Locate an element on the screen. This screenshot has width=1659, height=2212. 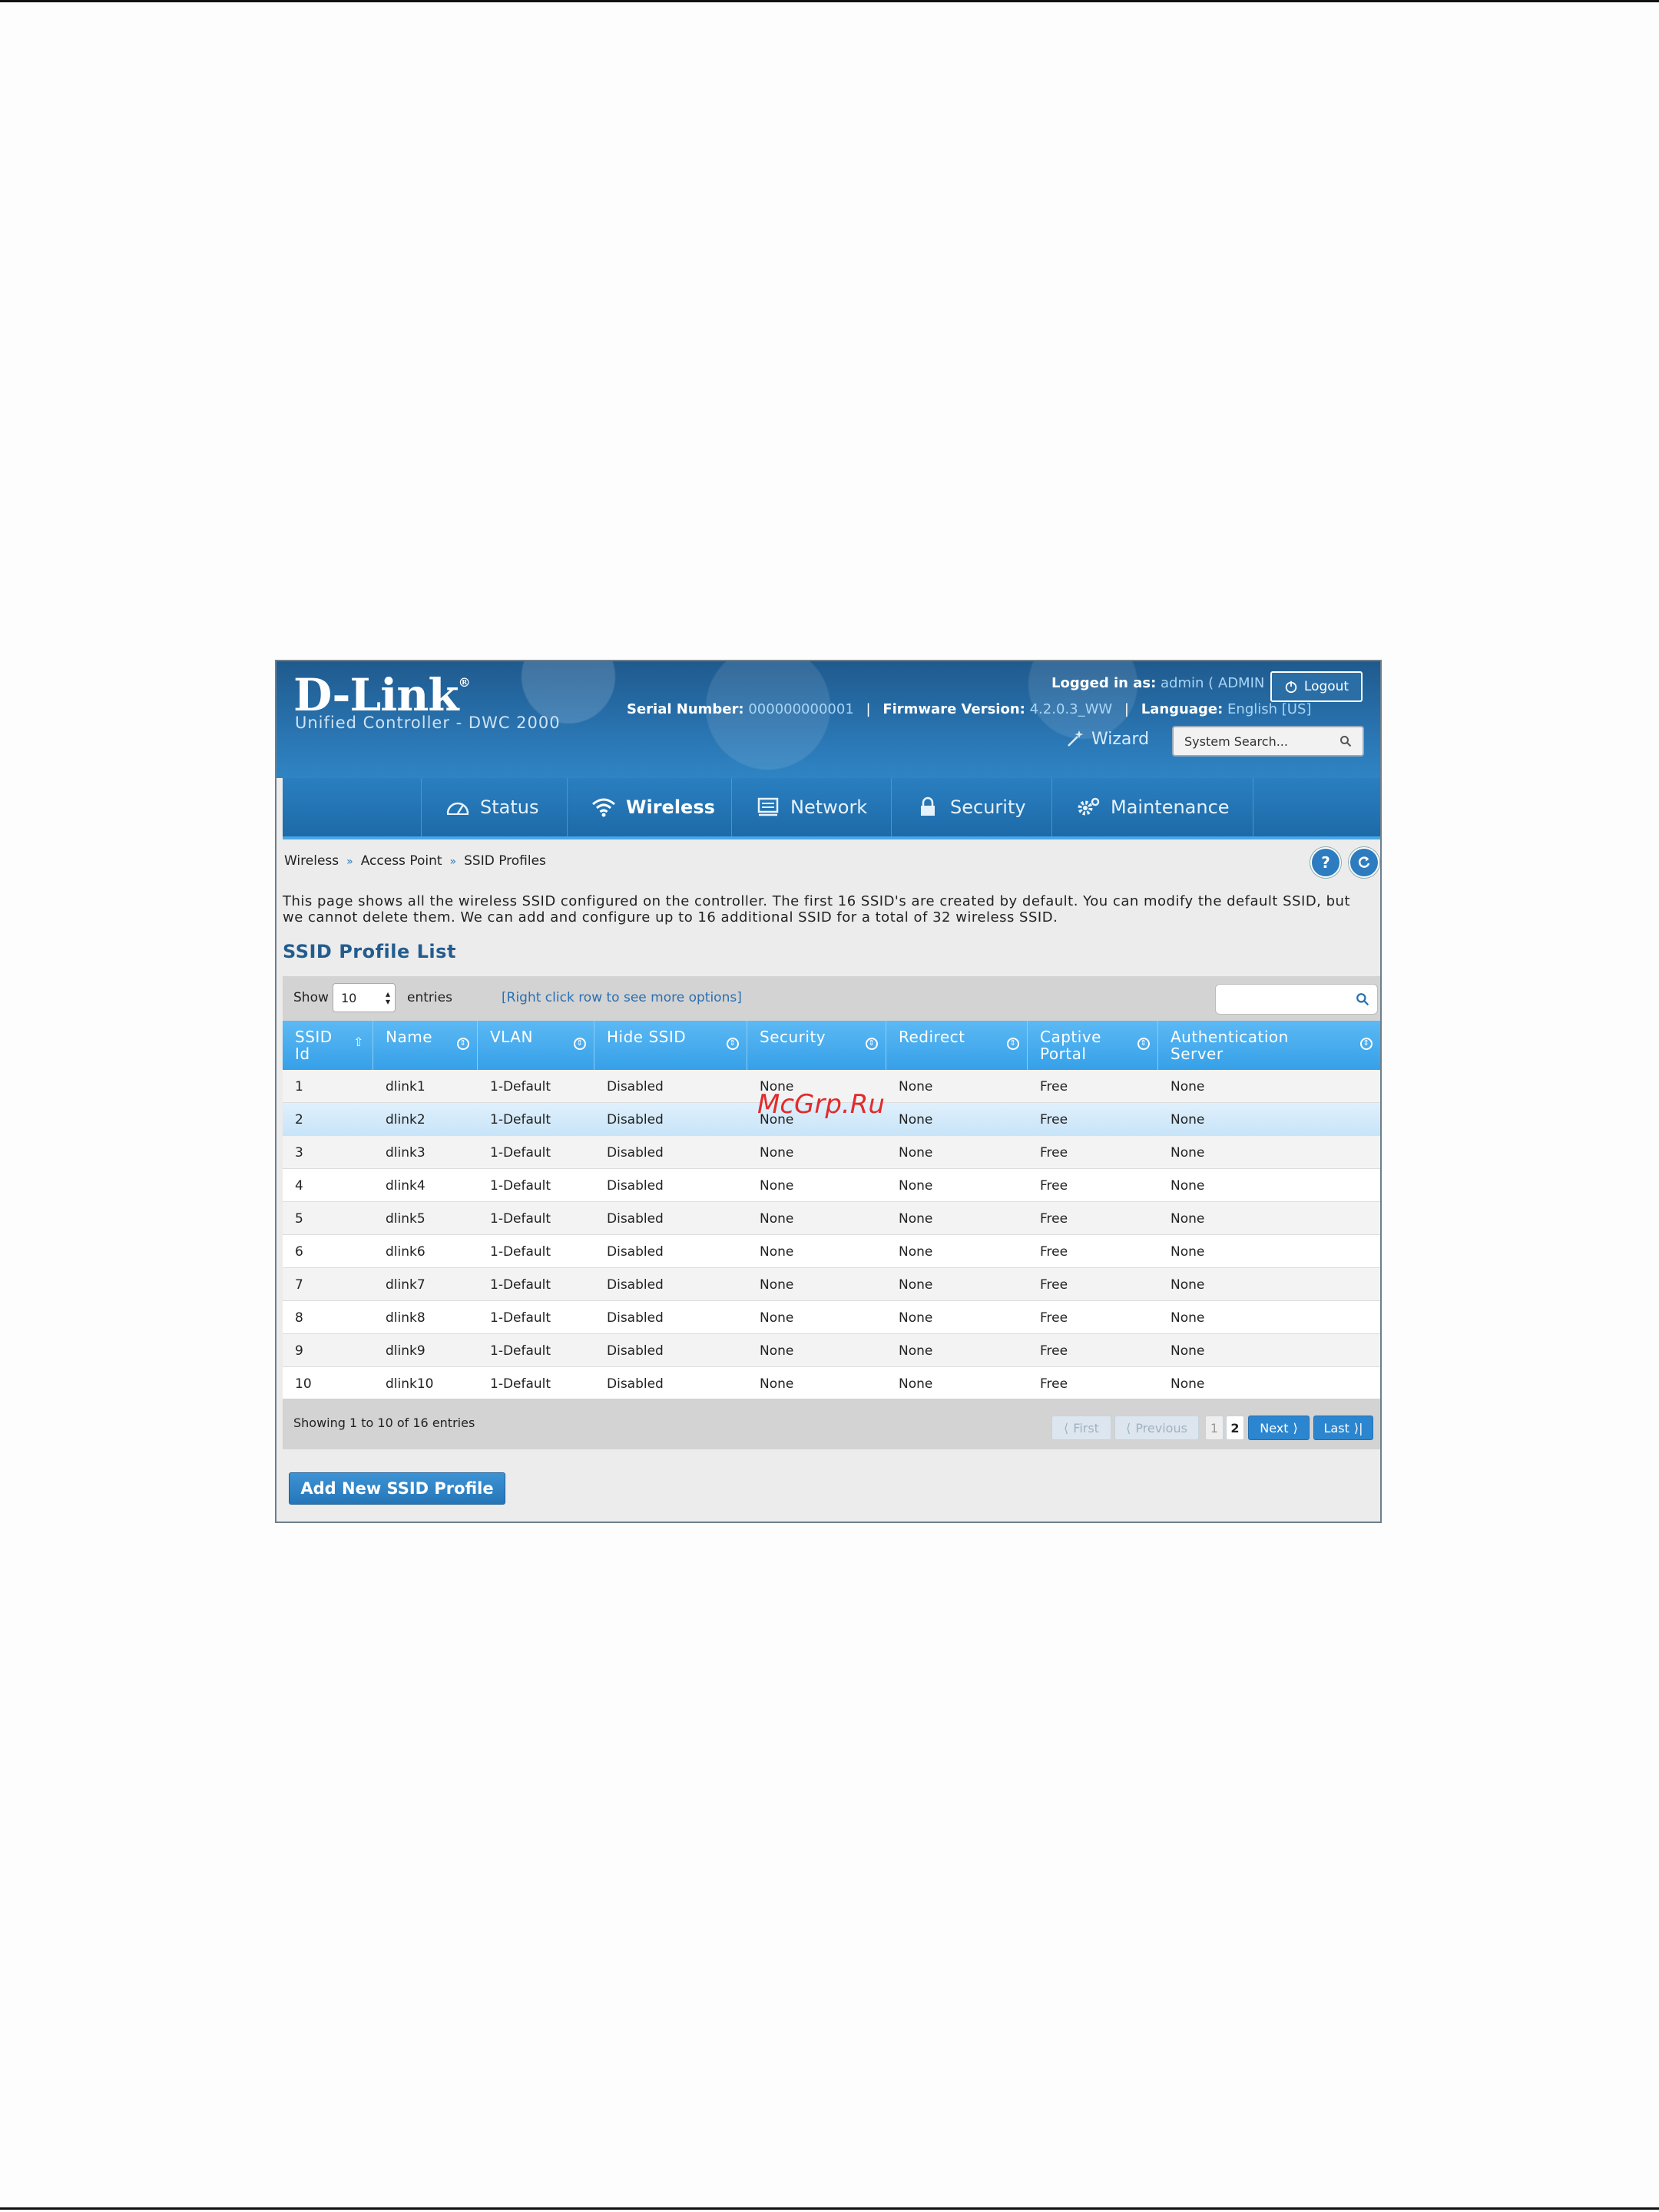
search-icon is located at coordinates (1363, 1000).